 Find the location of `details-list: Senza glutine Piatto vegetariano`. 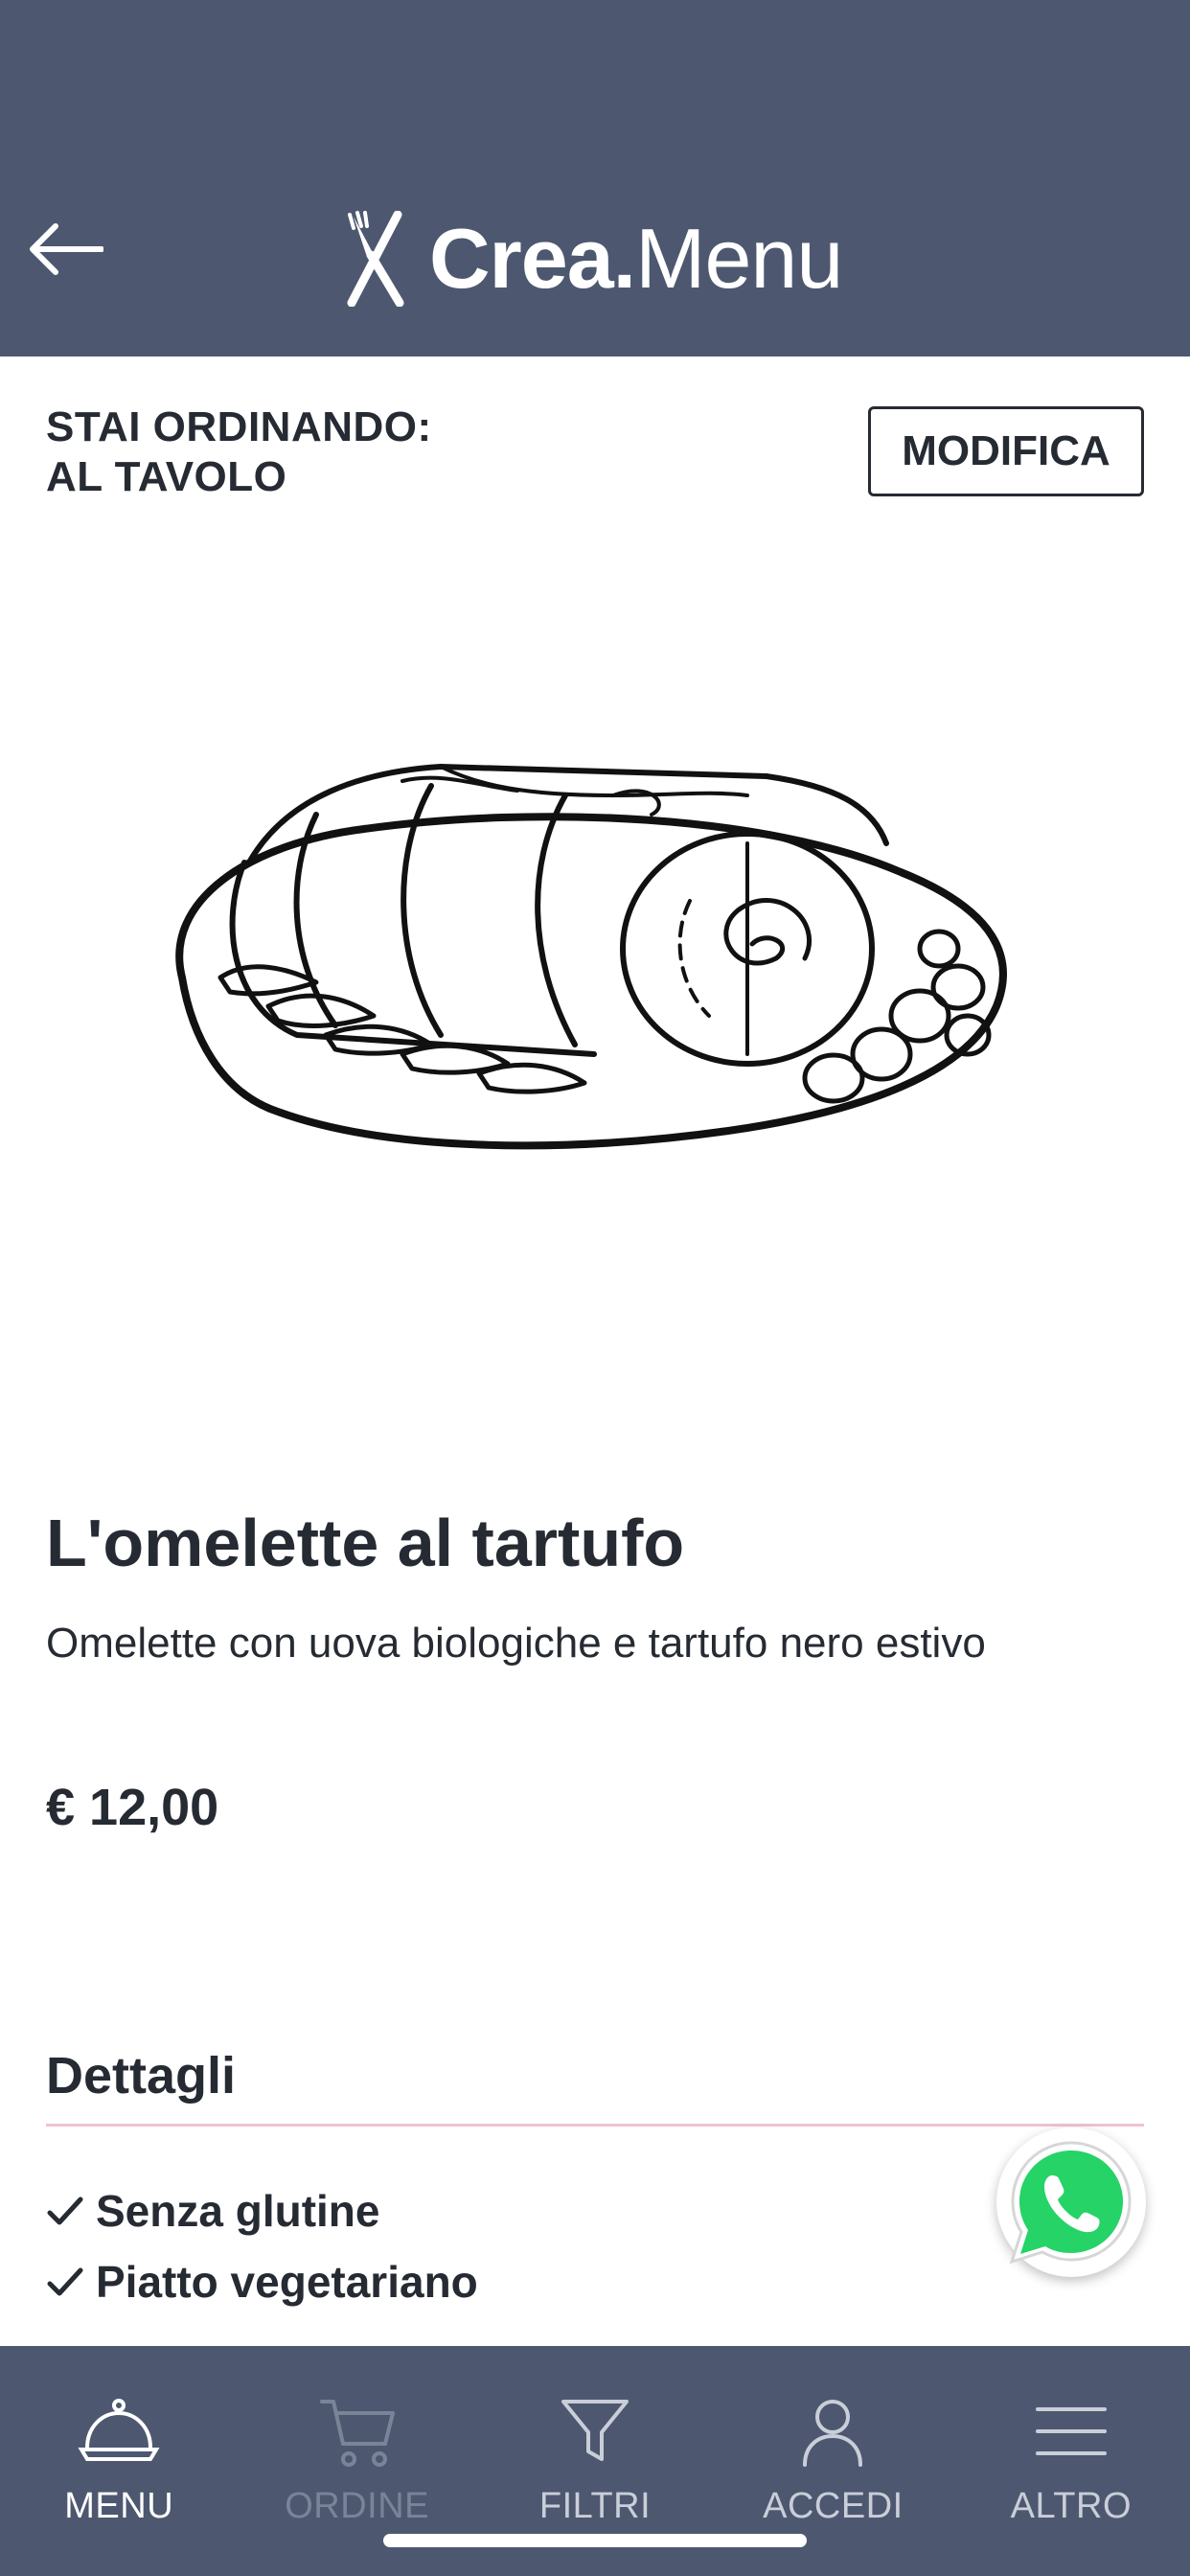

details-list: Senza glutine Piatto vegetariano is located at coordinates (262, 2246).